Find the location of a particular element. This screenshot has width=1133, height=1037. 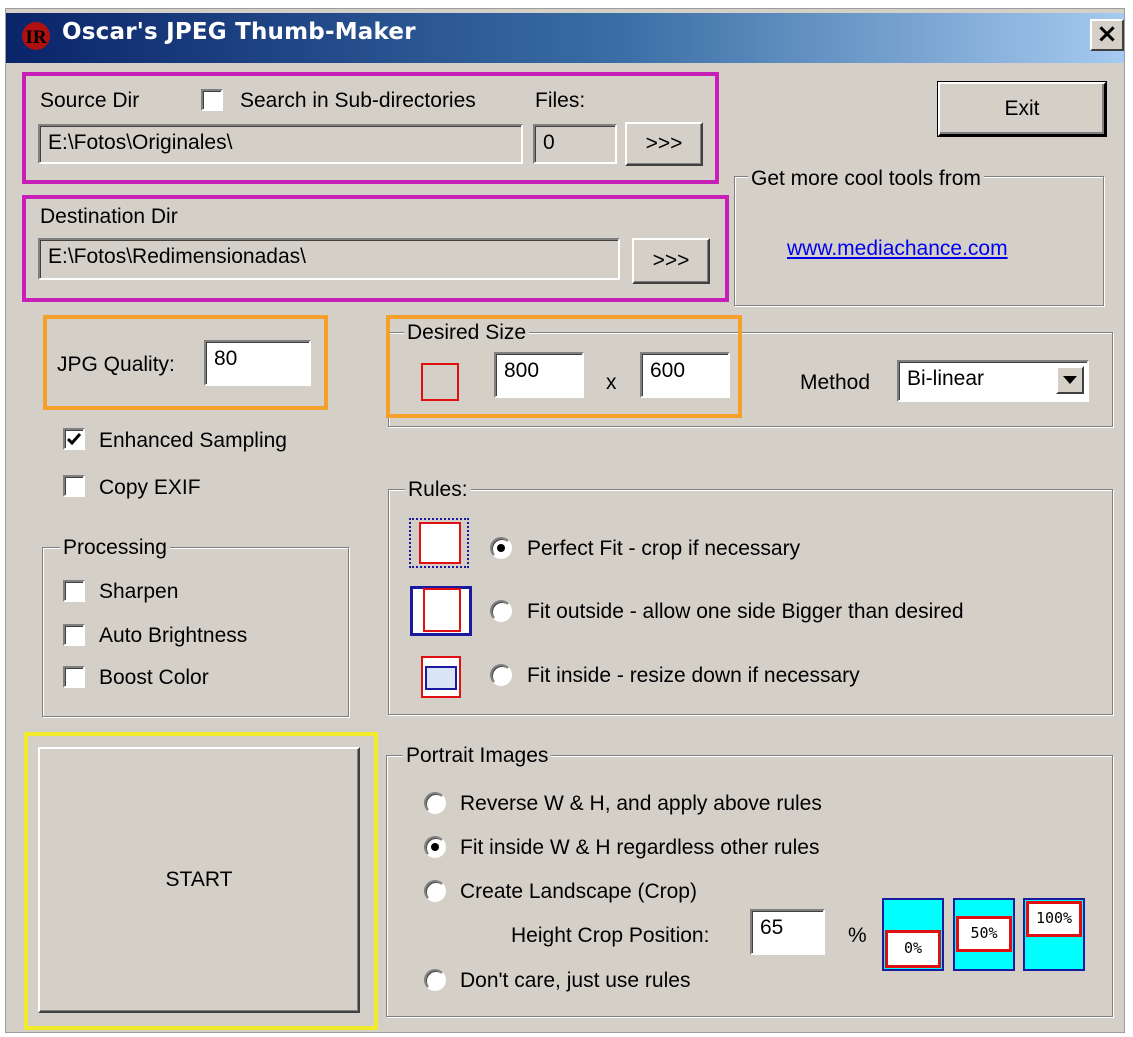

source-dir-label: Source Dir is located at coordinates (90, 100).